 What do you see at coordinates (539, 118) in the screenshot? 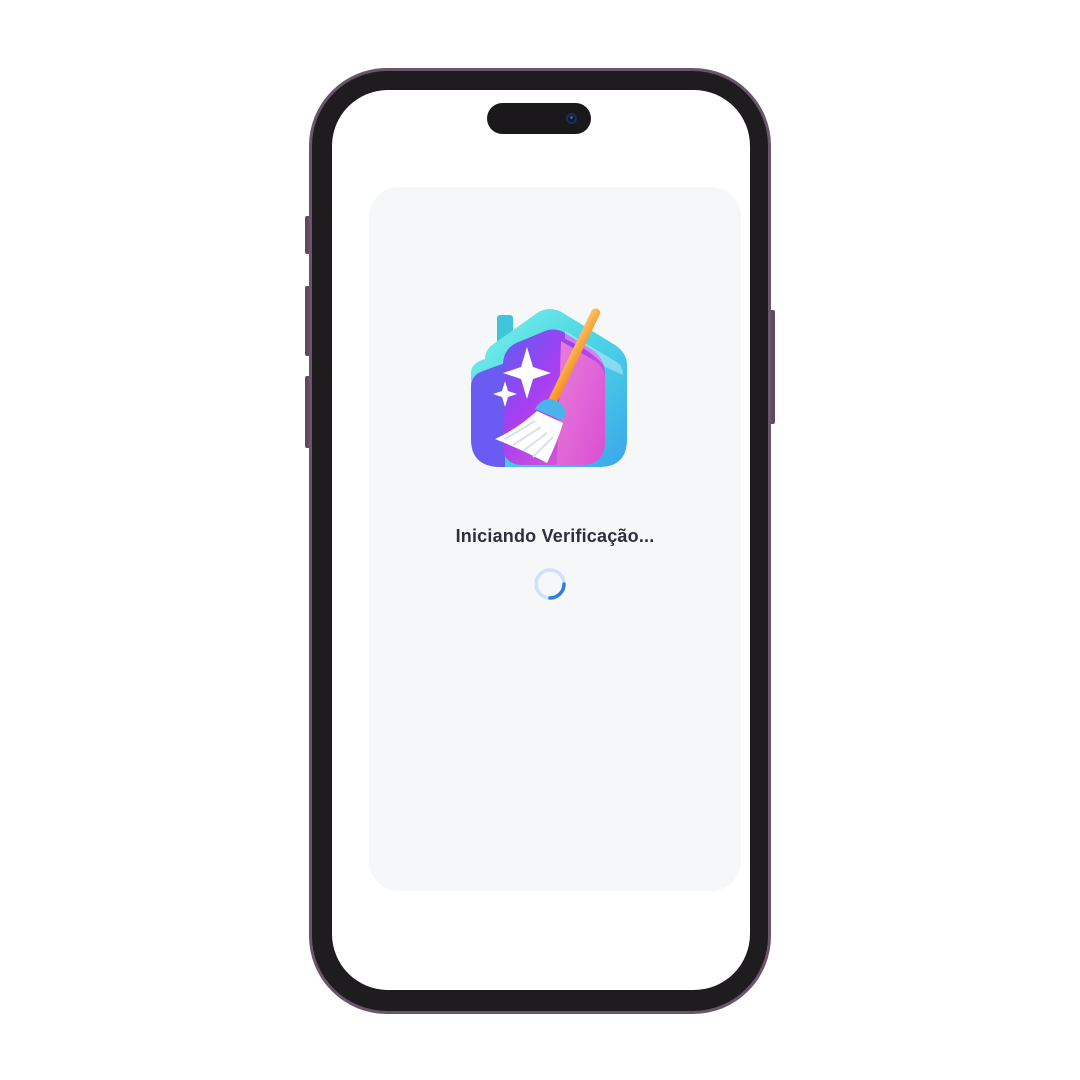
I see `dynamic-island` at bounding box center [539, 118].